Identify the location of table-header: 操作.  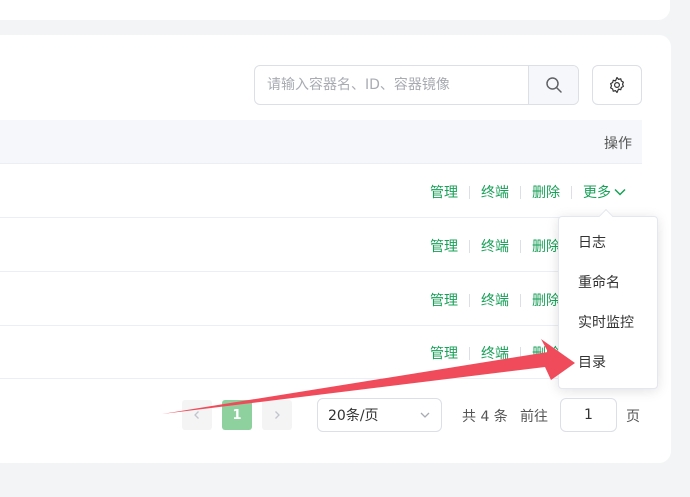
(321, 142).